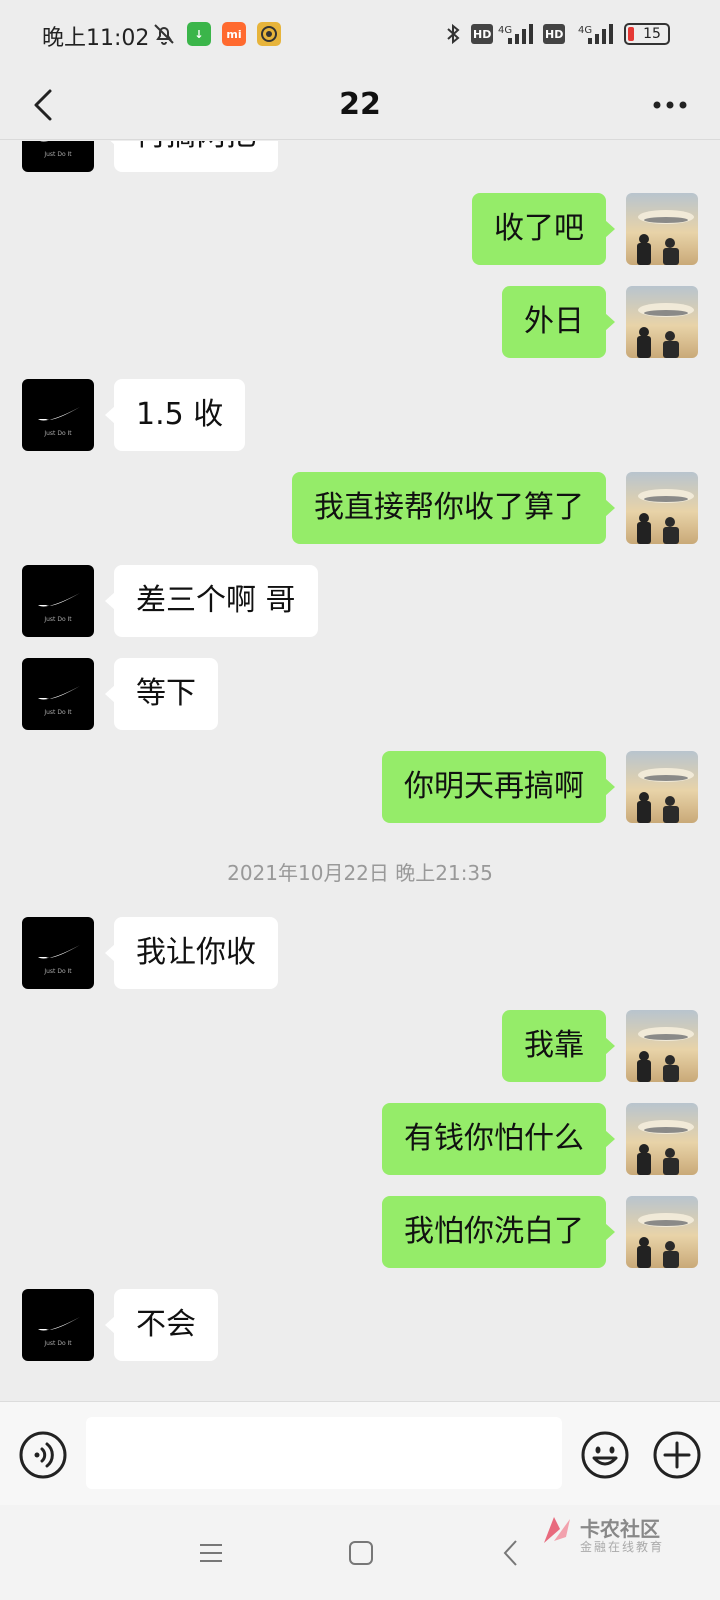  I want to click on message-bubble: 再搞两把, so click(191, 156).